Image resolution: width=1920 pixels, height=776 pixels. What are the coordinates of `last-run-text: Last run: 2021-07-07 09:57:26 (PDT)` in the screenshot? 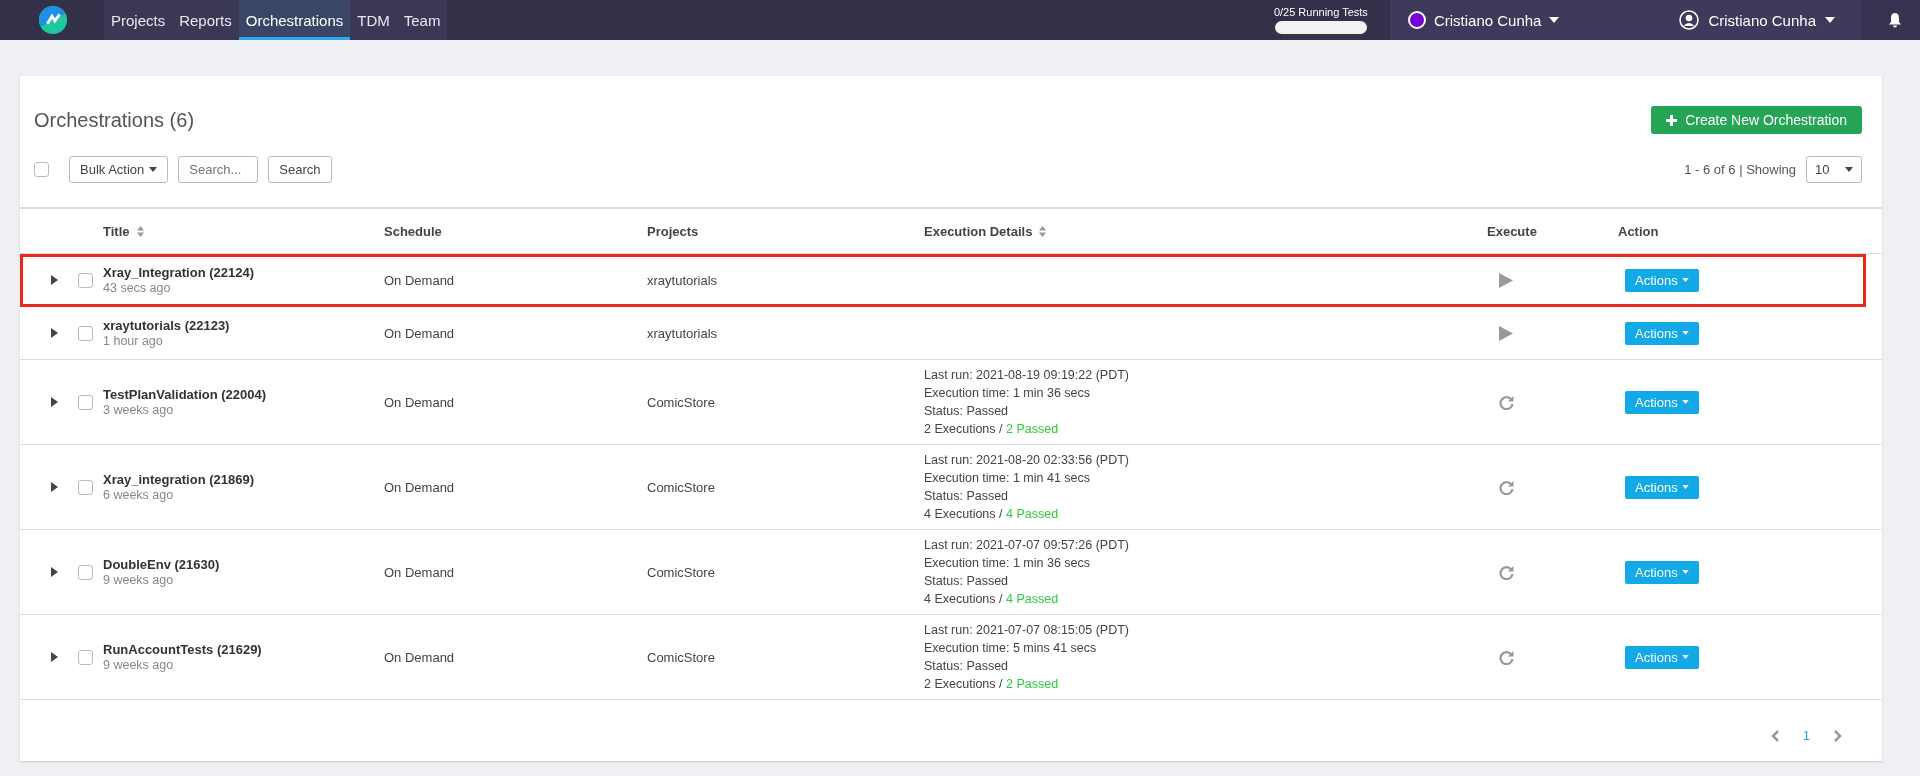 It's located at (1027, 545).